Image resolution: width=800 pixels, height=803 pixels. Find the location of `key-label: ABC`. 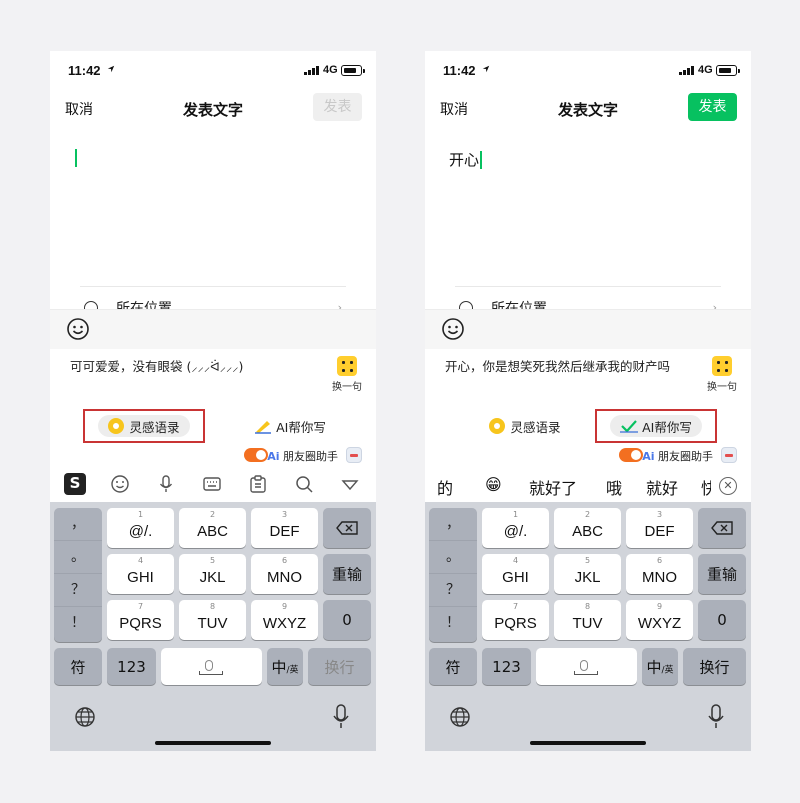

key-label: ABC is located at coordinates (587, 531).